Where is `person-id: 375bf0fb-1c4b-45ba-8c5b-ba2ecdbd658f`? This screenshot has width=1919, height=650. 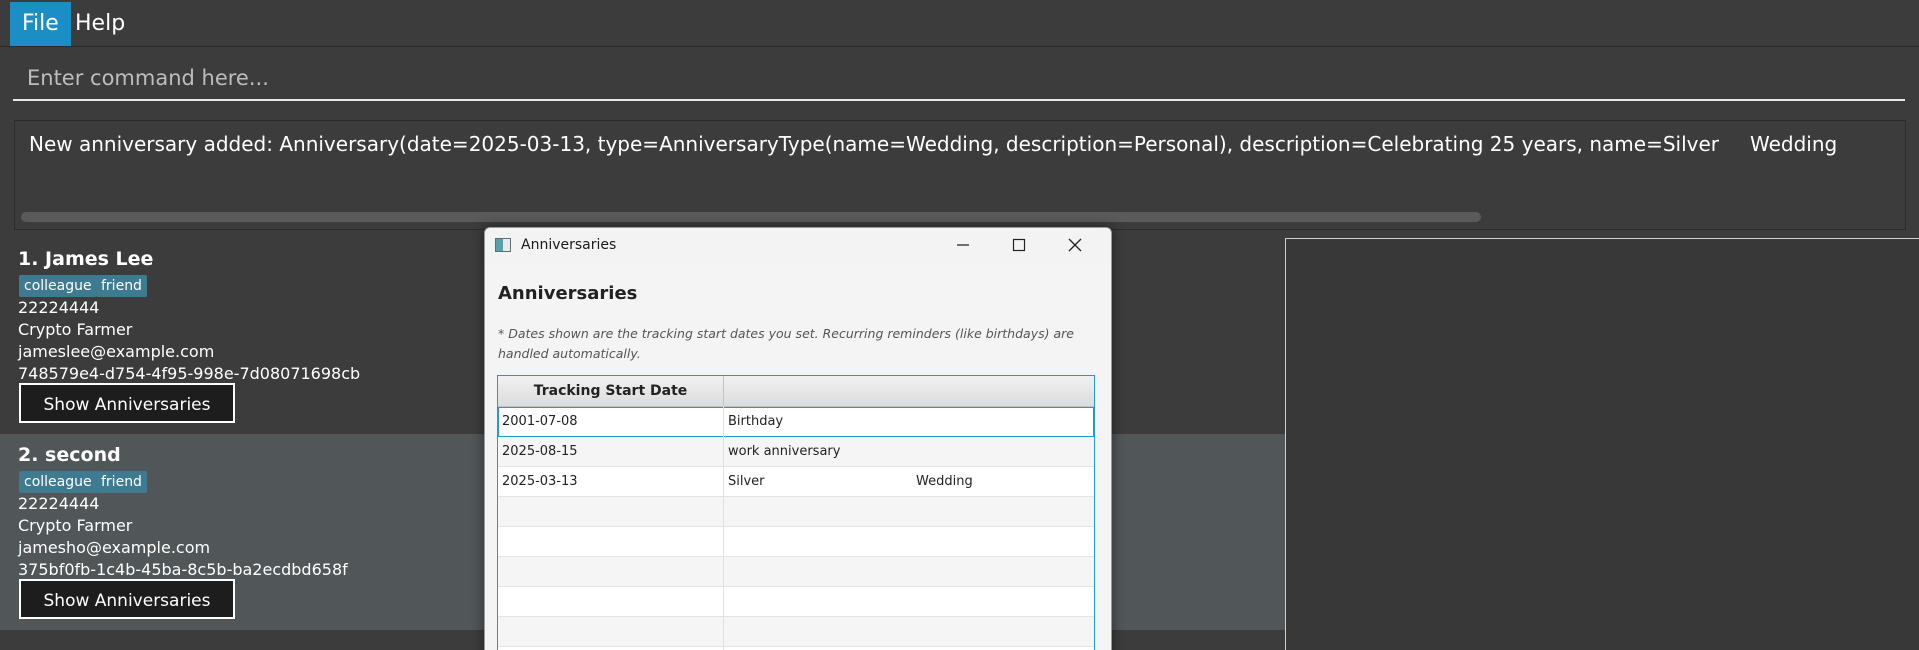
person-id: 375bf0fb-1c4b-45ba-8c5b-ba2ecdbd658f is located at coordinates (183, 569).